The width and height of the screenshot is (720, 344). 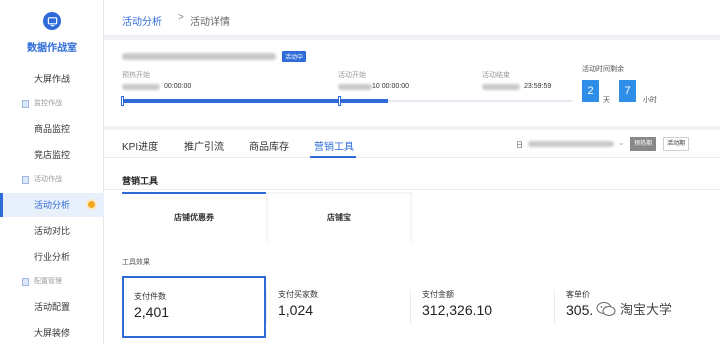 What do you see at coordinates (603, 69) in the screenshot?
I see `remaining-title: 活动时间剩余` at bounding box center [603, 69].